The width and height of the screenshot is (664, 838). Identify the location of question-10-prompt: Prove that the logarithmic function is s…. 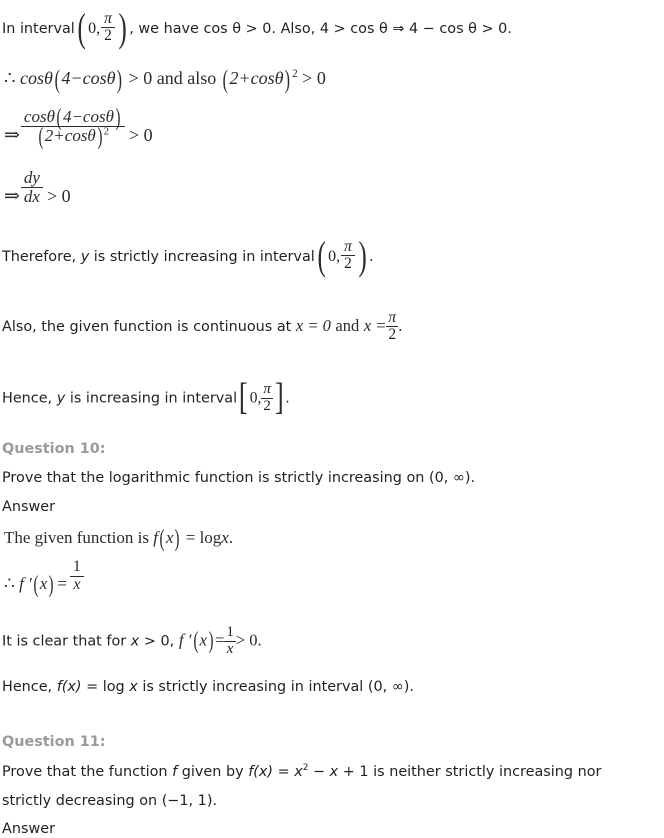
(239, 478).